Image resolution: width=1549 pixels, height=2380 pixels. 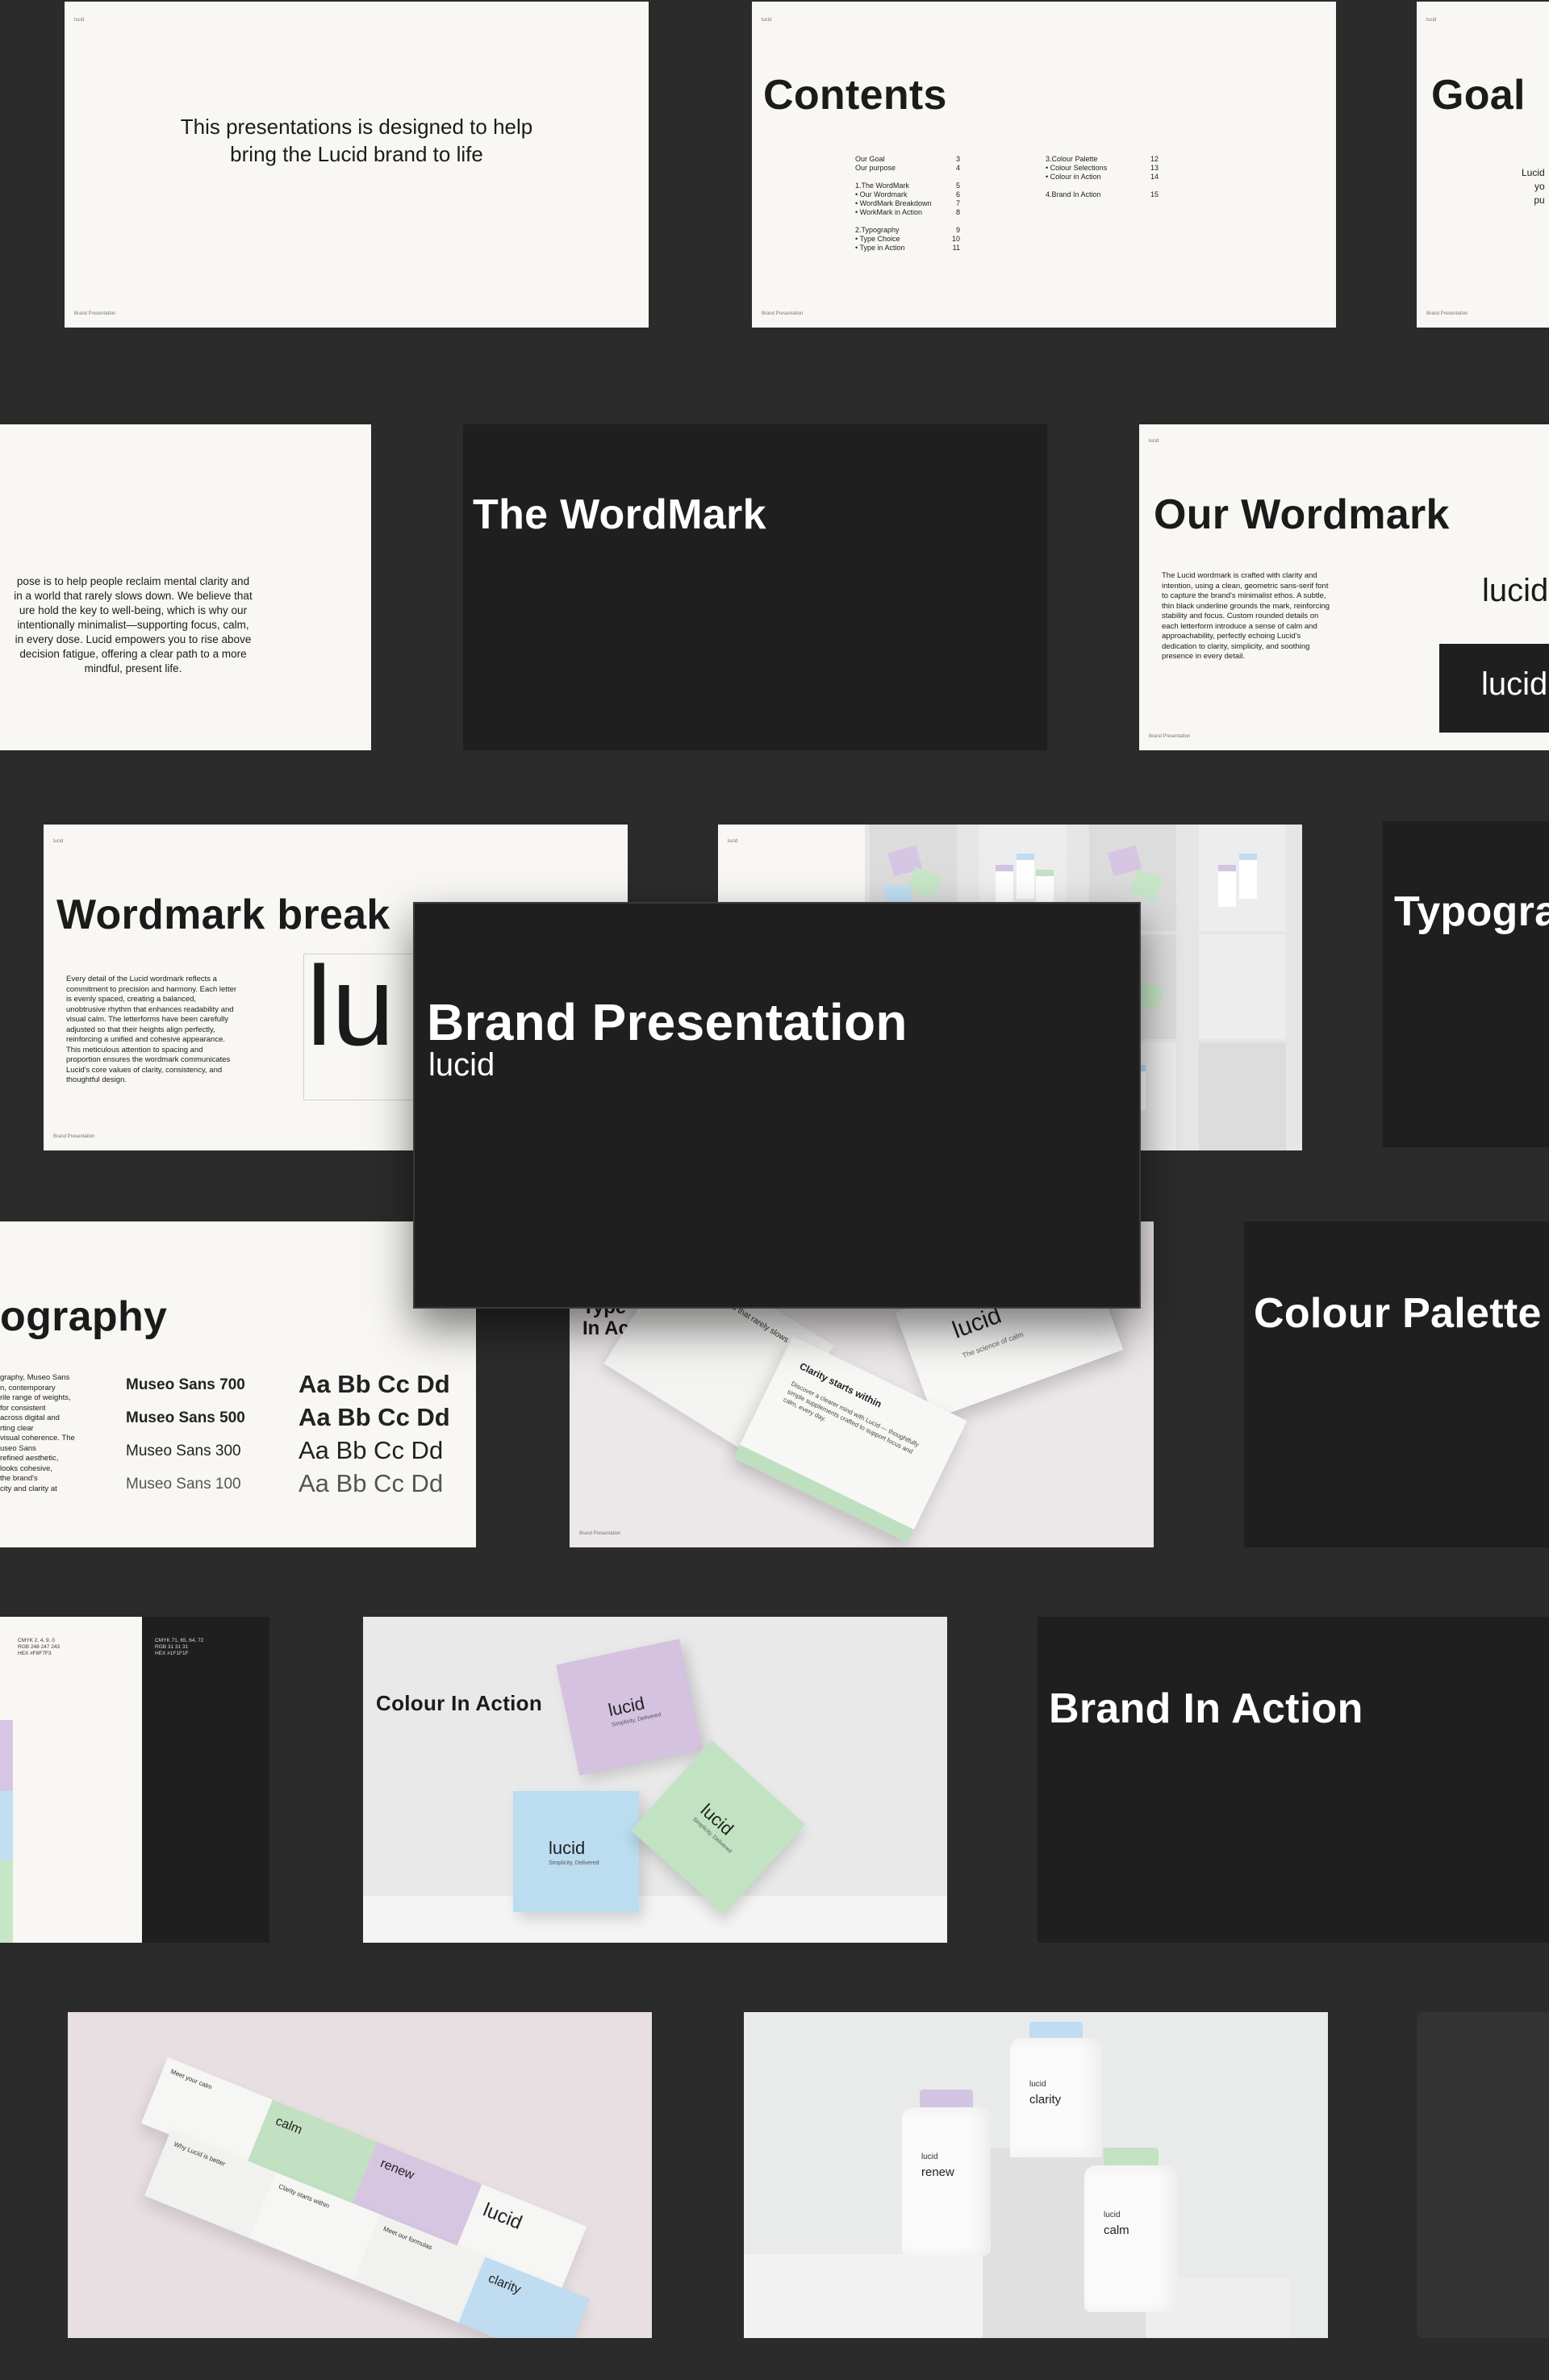 I want to click on slide-typography-section: Typogra, so click(x=1466, y=984).